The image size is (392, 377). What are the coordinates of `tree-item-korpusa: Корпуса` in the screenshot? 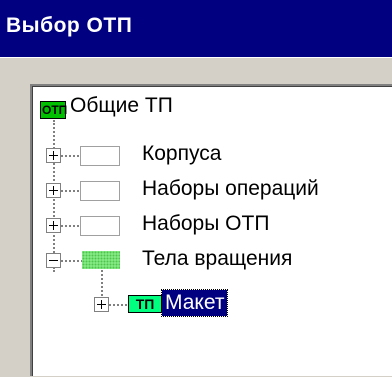 It's located at (181, 154).